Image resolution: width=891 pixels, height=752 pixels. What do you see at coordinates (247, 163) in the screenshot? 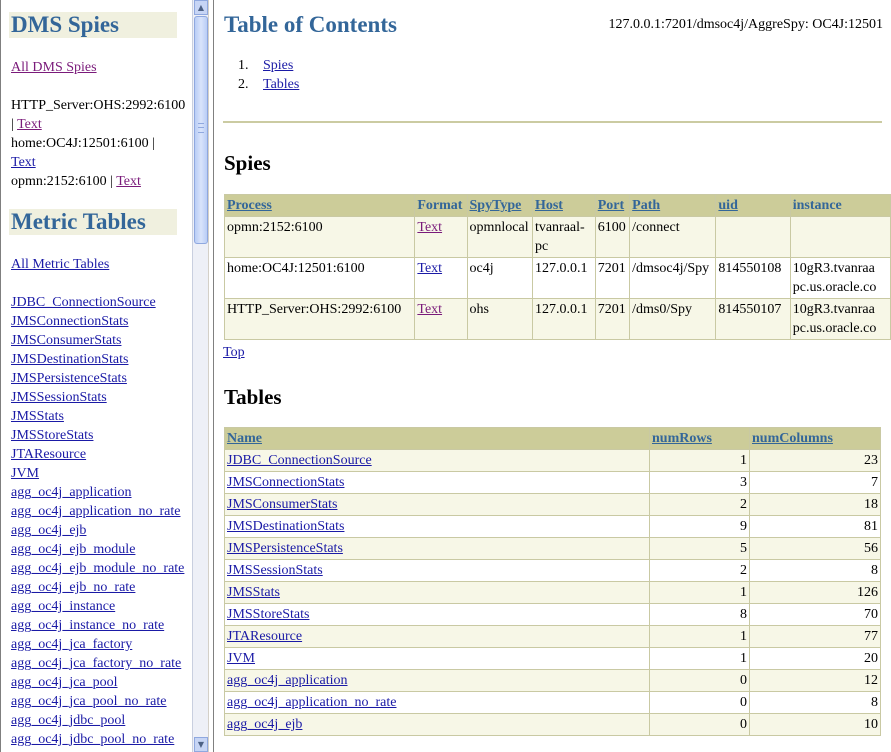
I see `spies-section-title: Spies` at bounding box center [247, 163].